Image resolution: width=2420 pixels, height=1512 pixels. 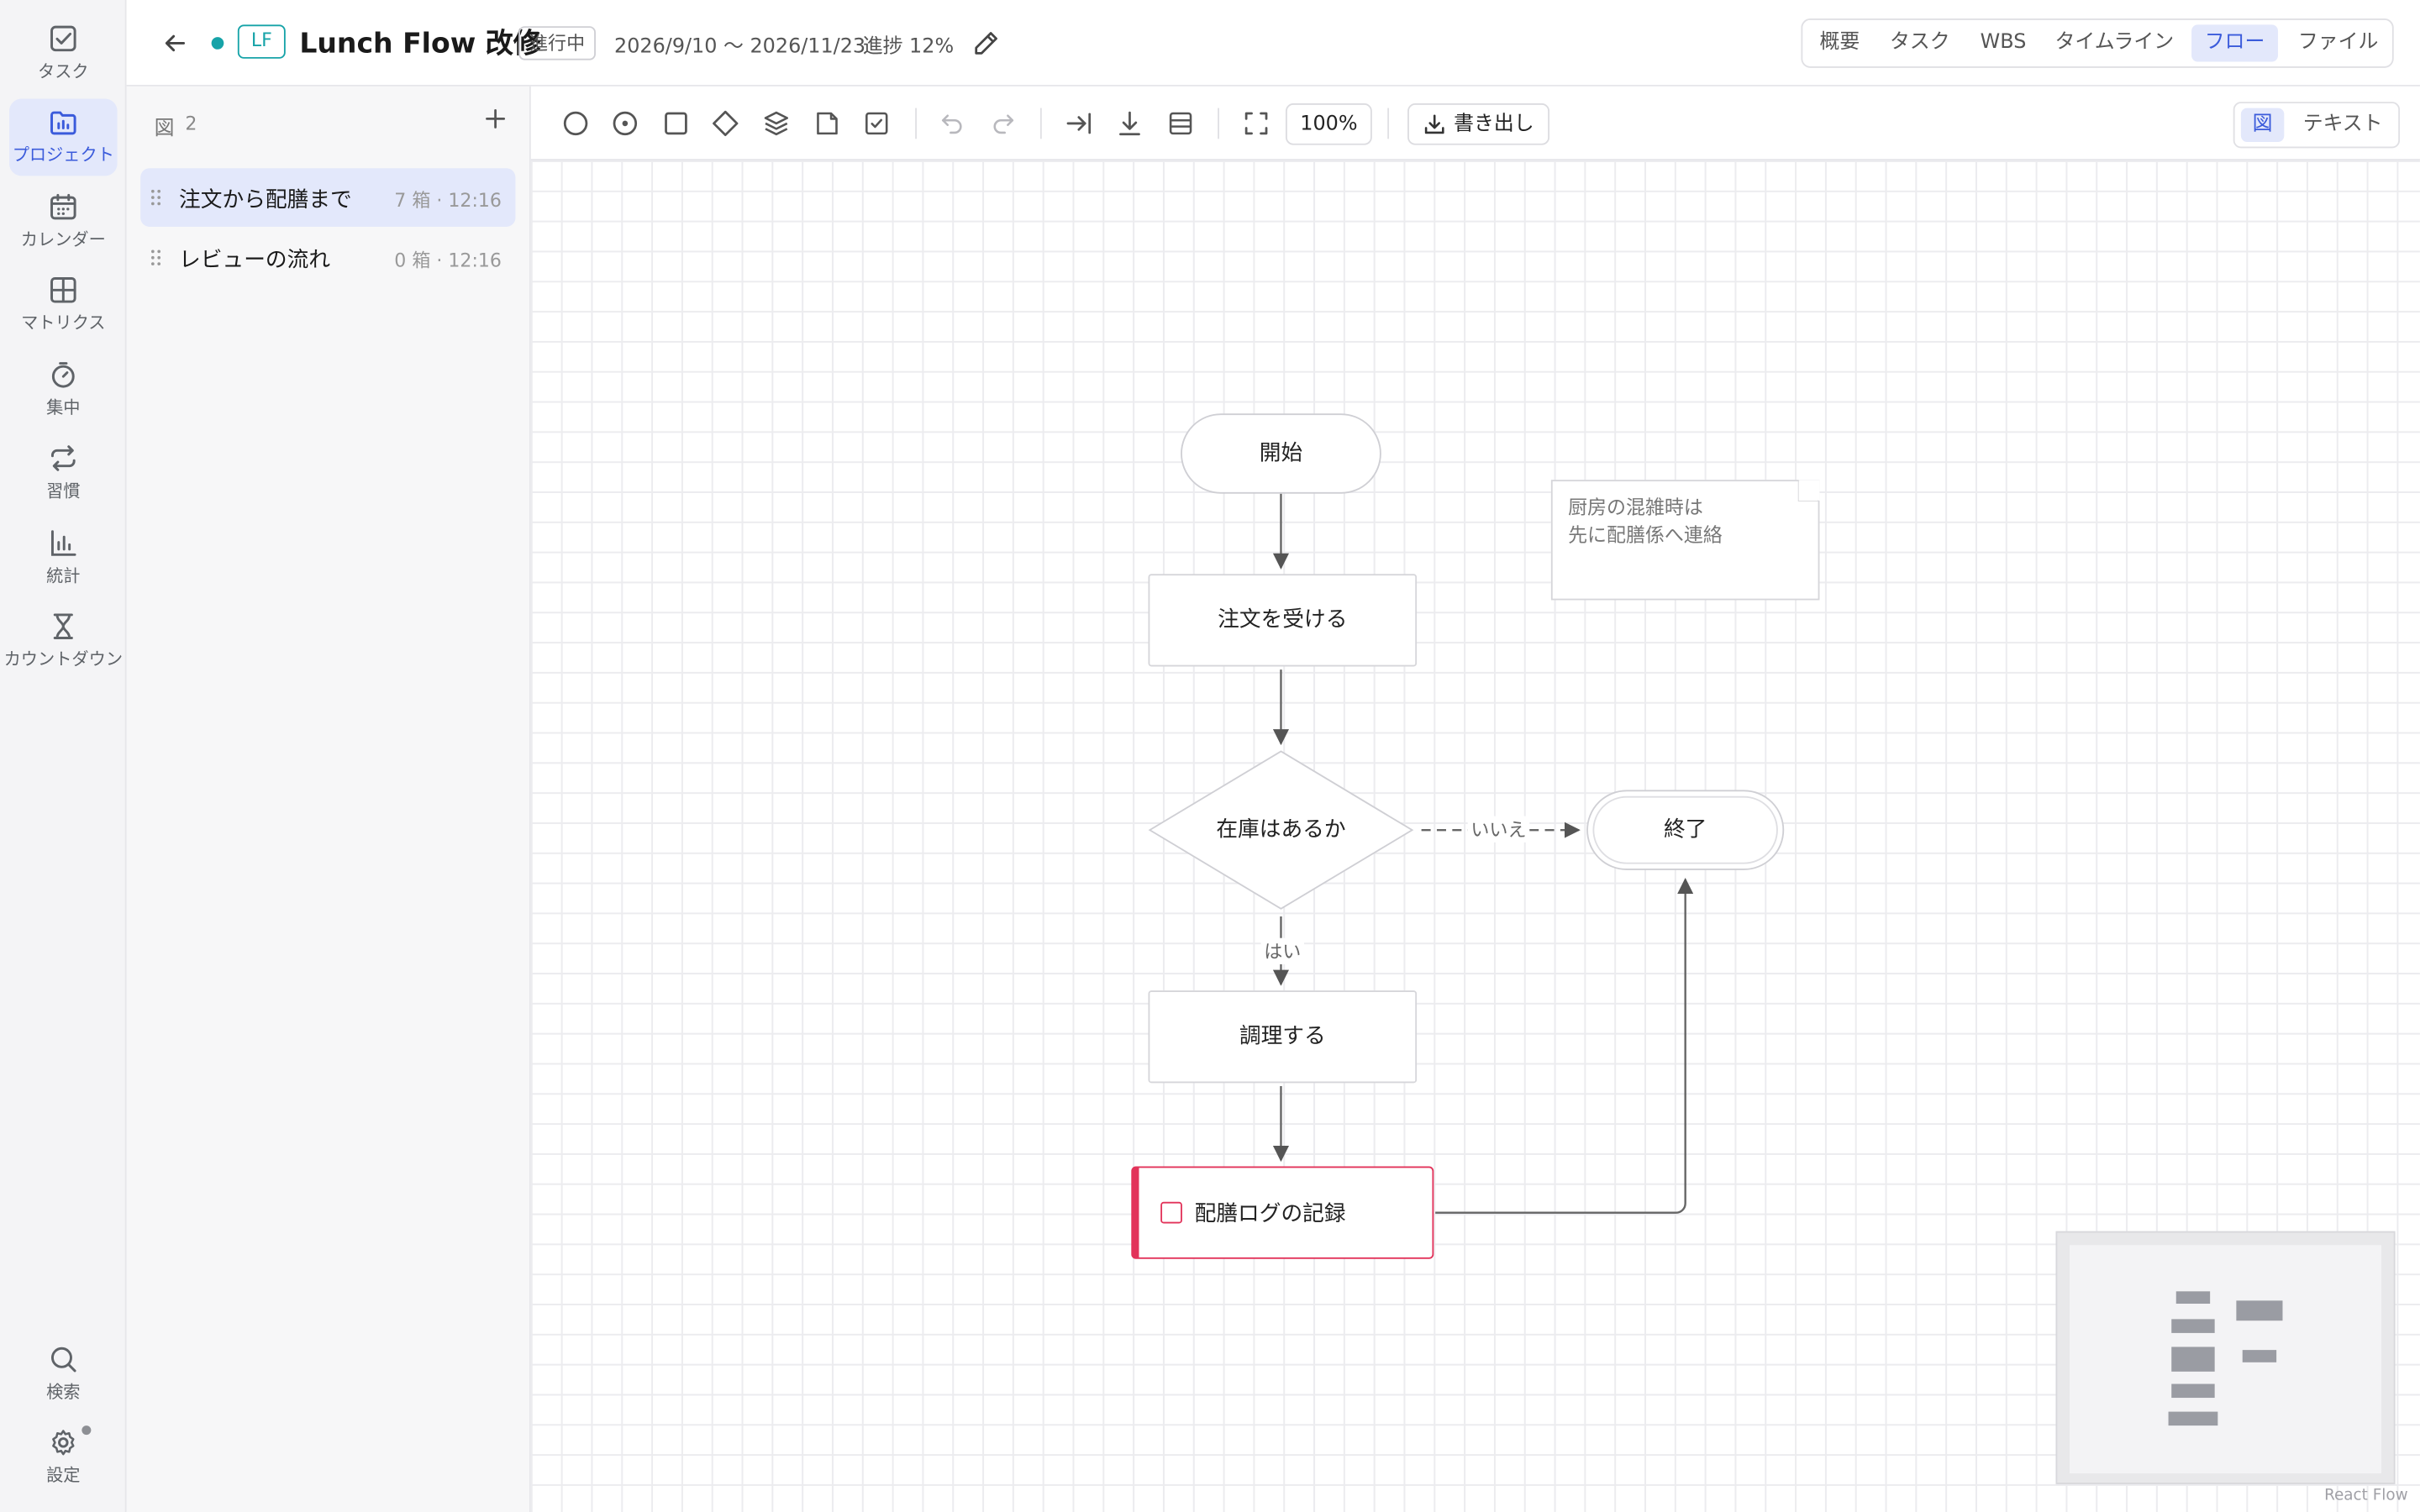 What do you see at coordinates (63, 543) in the screenshot?
I see `bar-chart-icon` at bounding box center [63, 543].